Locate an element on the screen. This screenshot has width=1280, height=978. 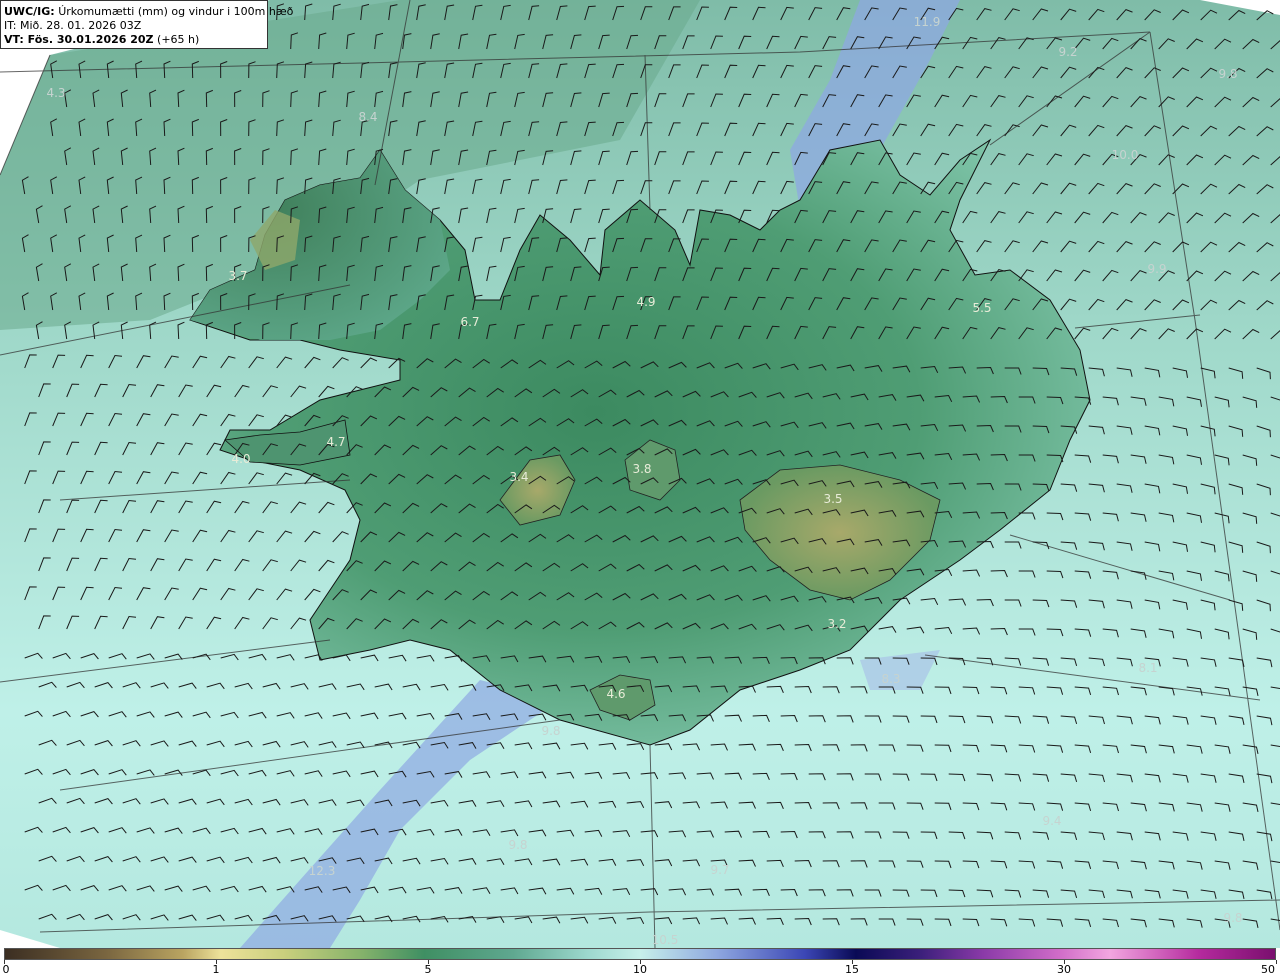
value-label: 9.8 is located at coordinates (1228, 74).